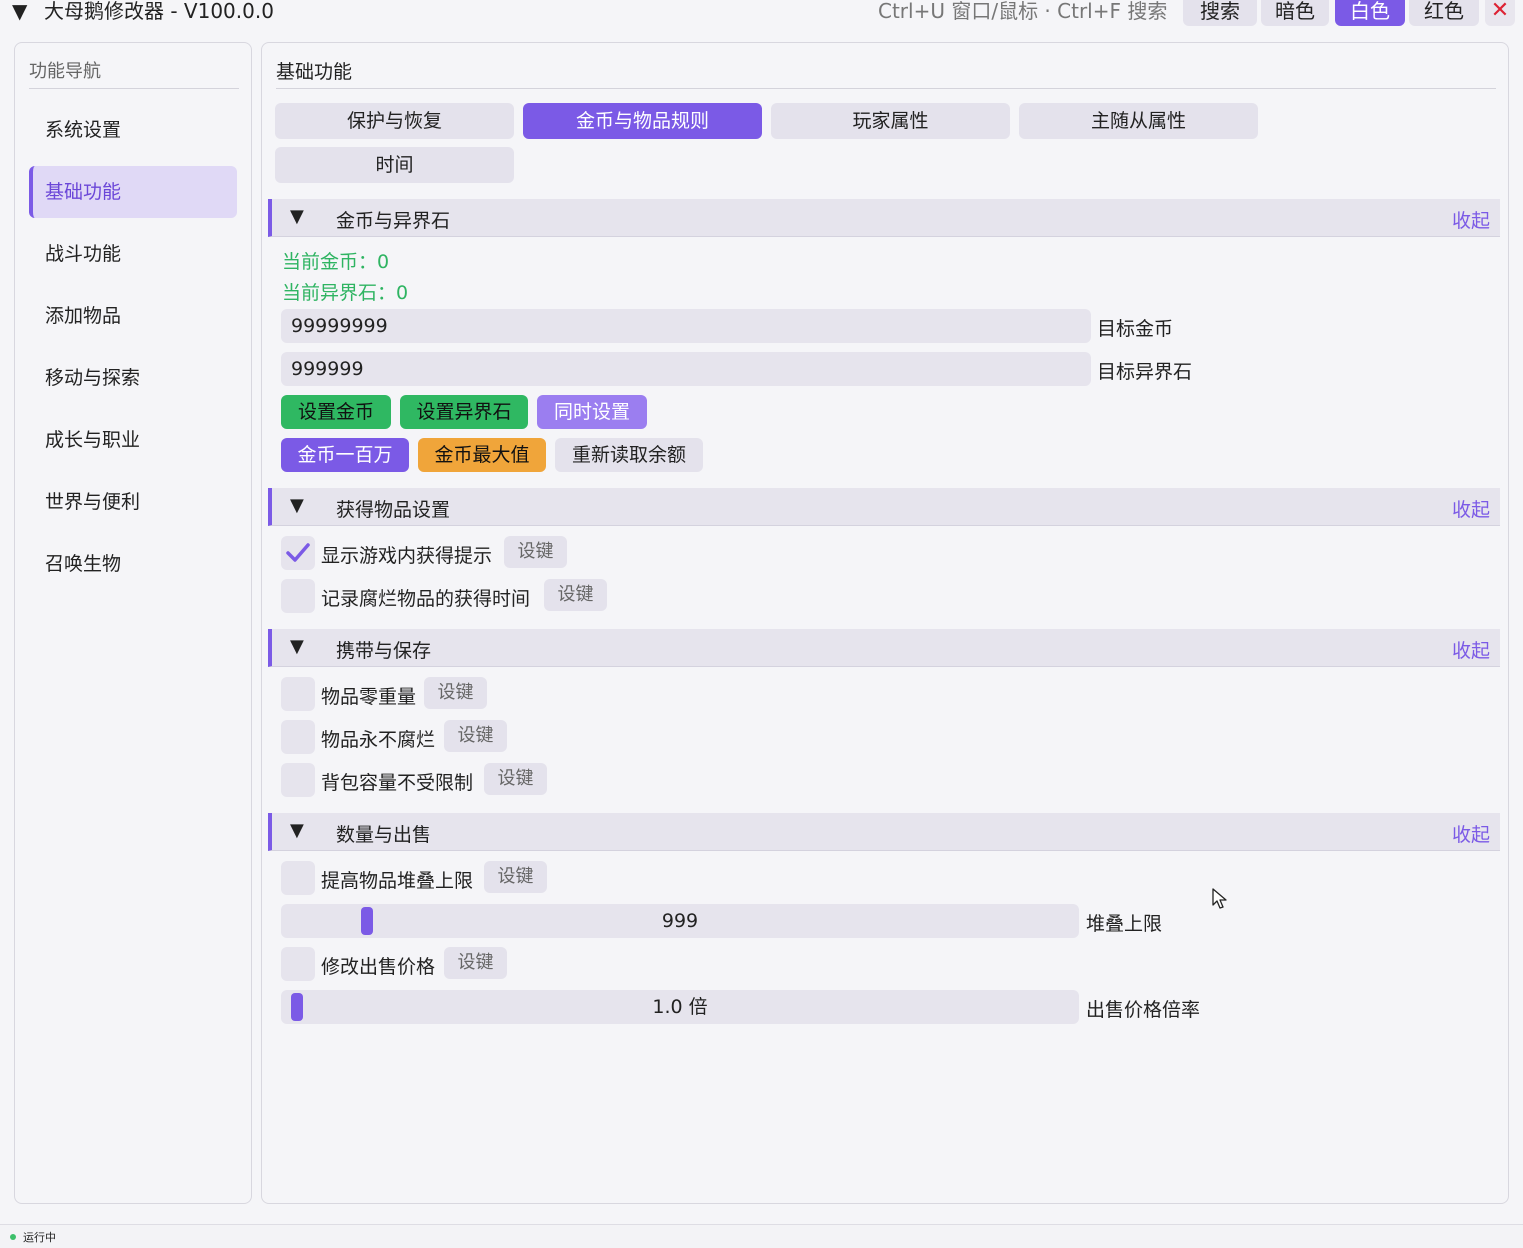  Describe the element at coordinates (298, 878) in the screenshot. I see `stack-limit-checkbox` at that location.